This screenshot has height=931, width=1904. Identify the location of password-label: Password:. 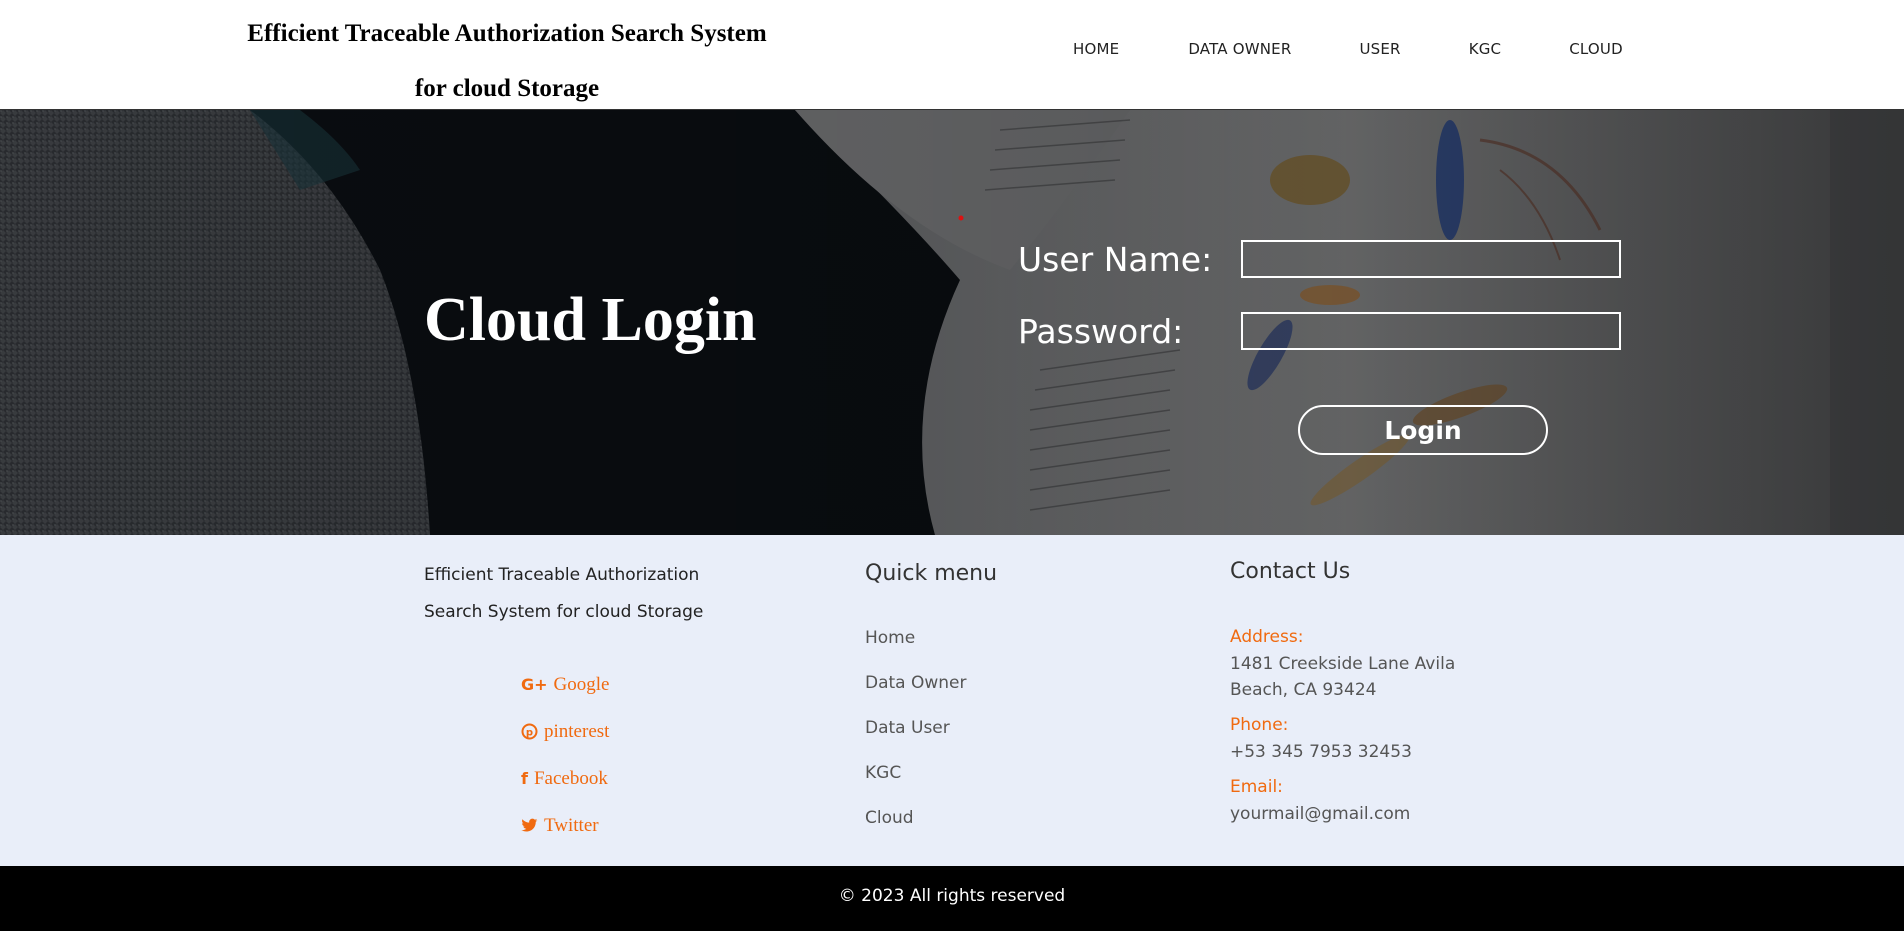
(1101, 331).